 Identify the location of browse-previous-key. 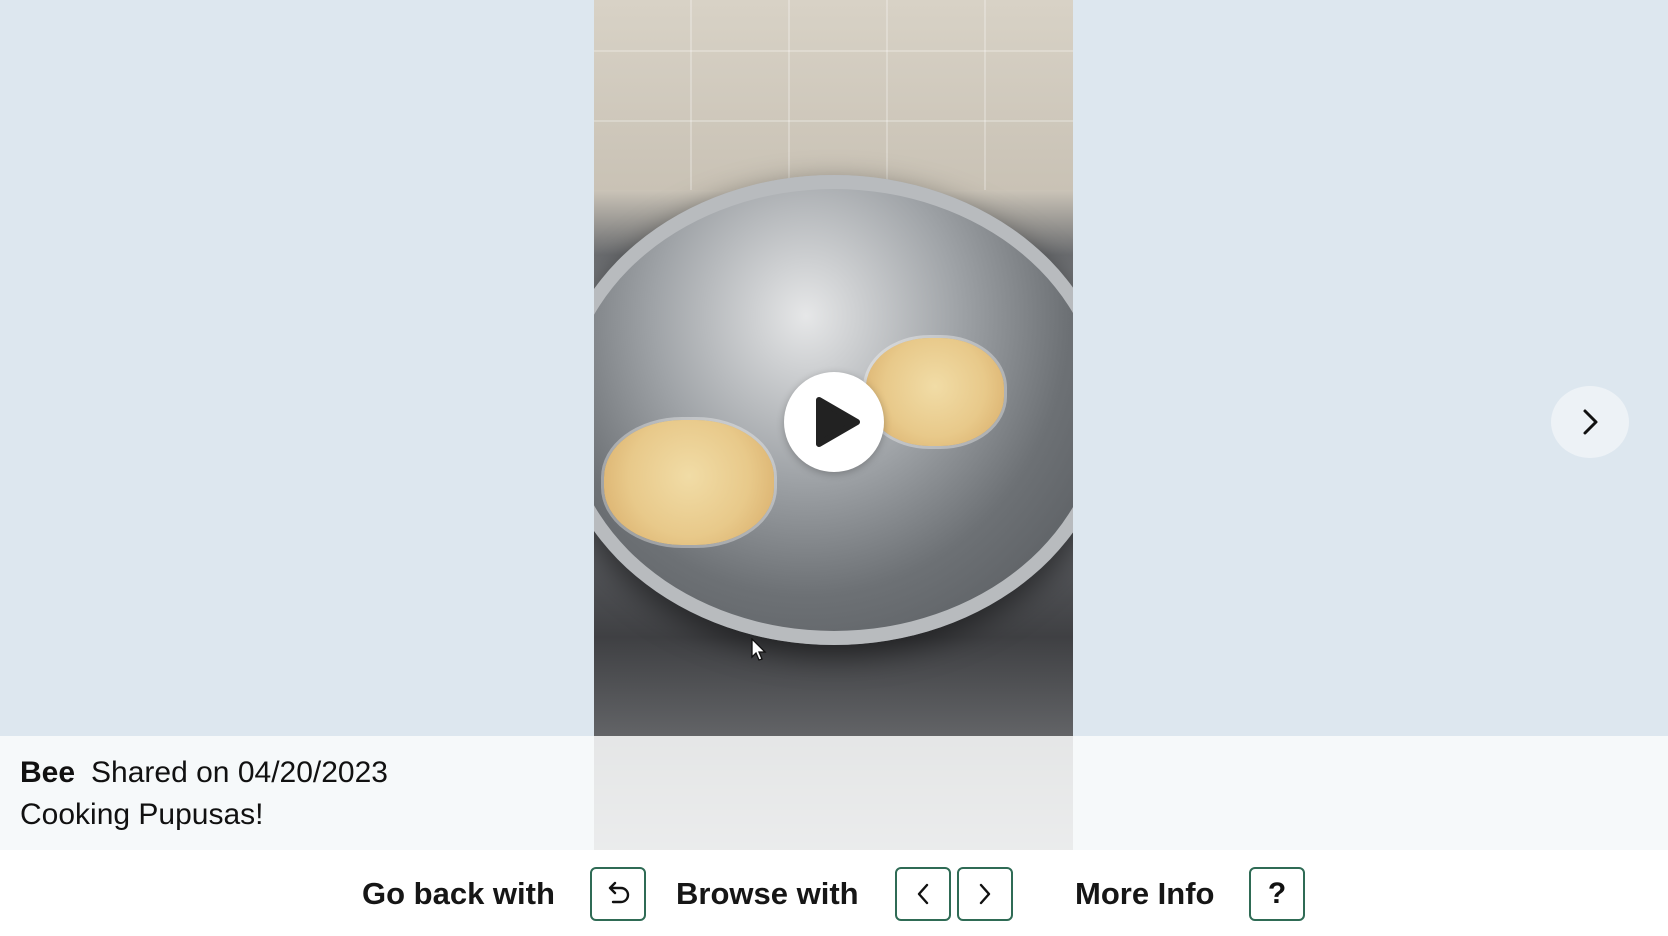
(923, 894).